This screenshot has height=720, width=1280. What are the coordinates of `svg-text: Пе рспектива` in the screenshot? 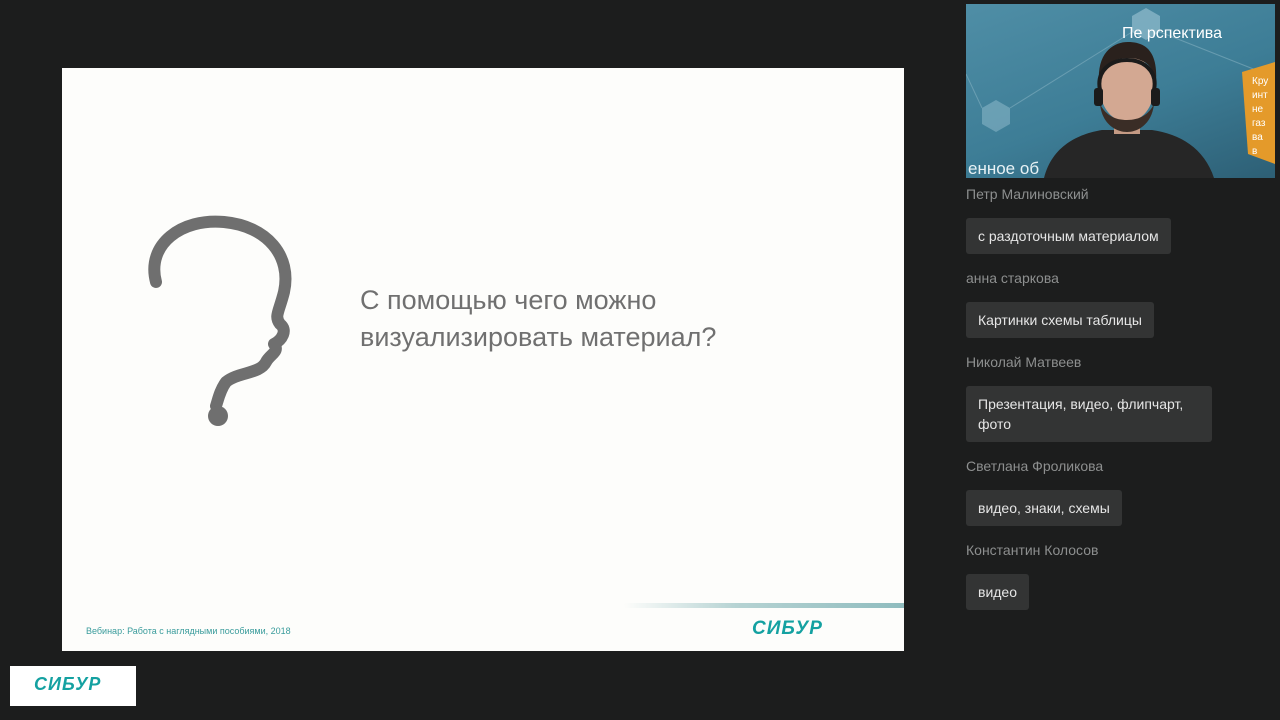 It's located at (1172, 33).